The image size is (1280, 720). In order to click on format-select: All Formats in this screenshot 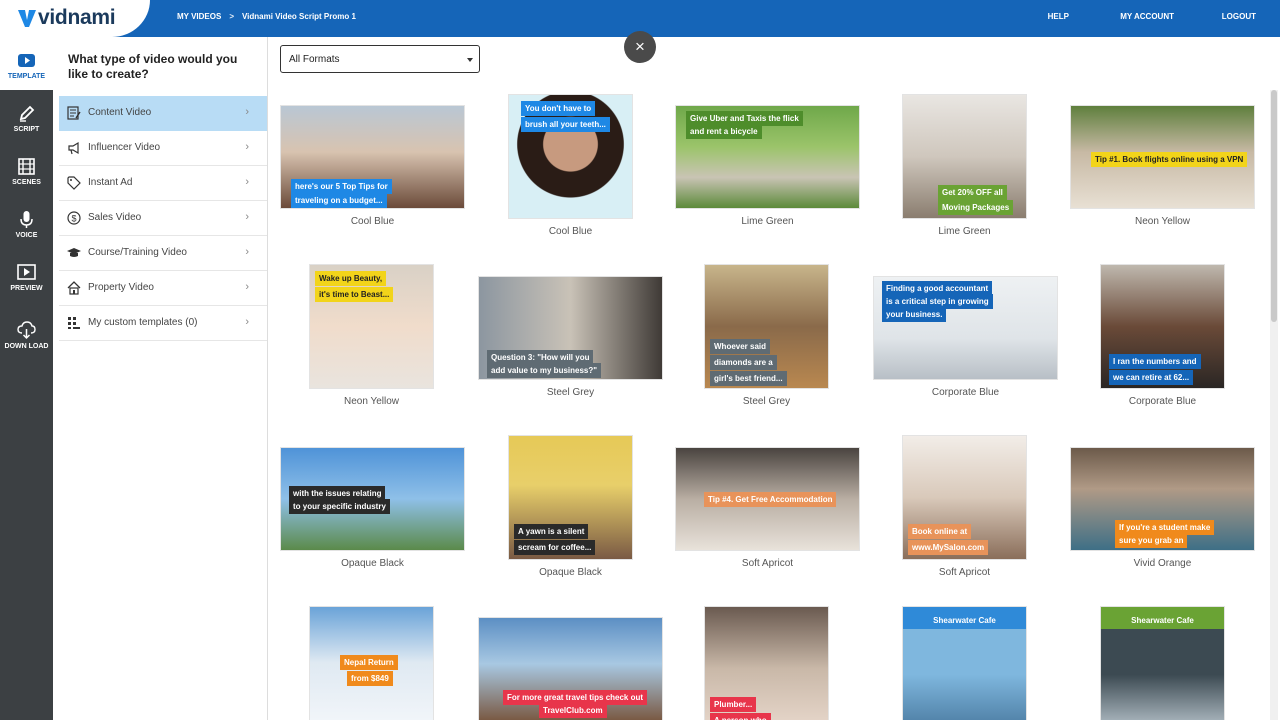, I will do `click(380, 59)`.